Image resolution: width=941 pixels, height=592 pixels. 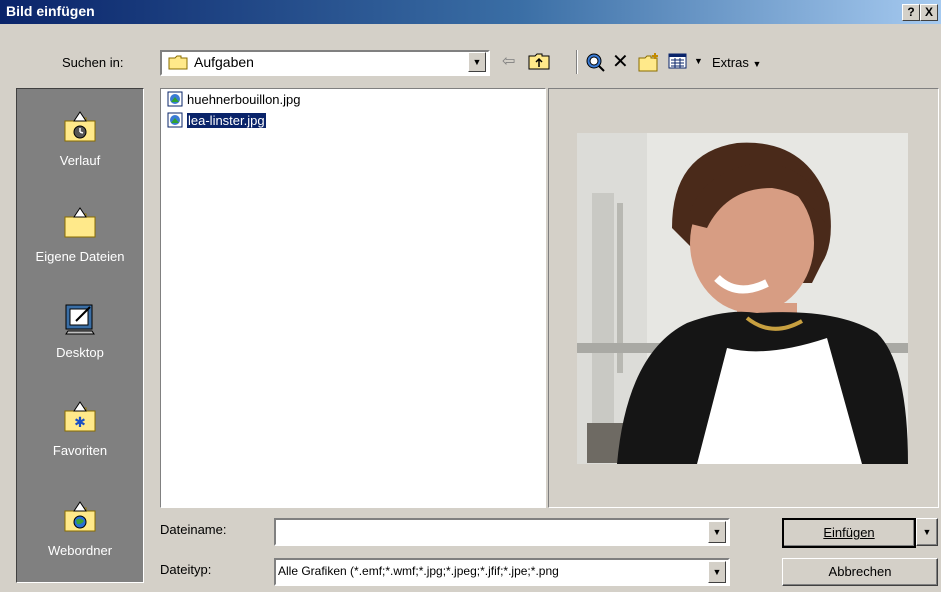 I want to click on delete-icon: ✕, so click(x=620, y=62).